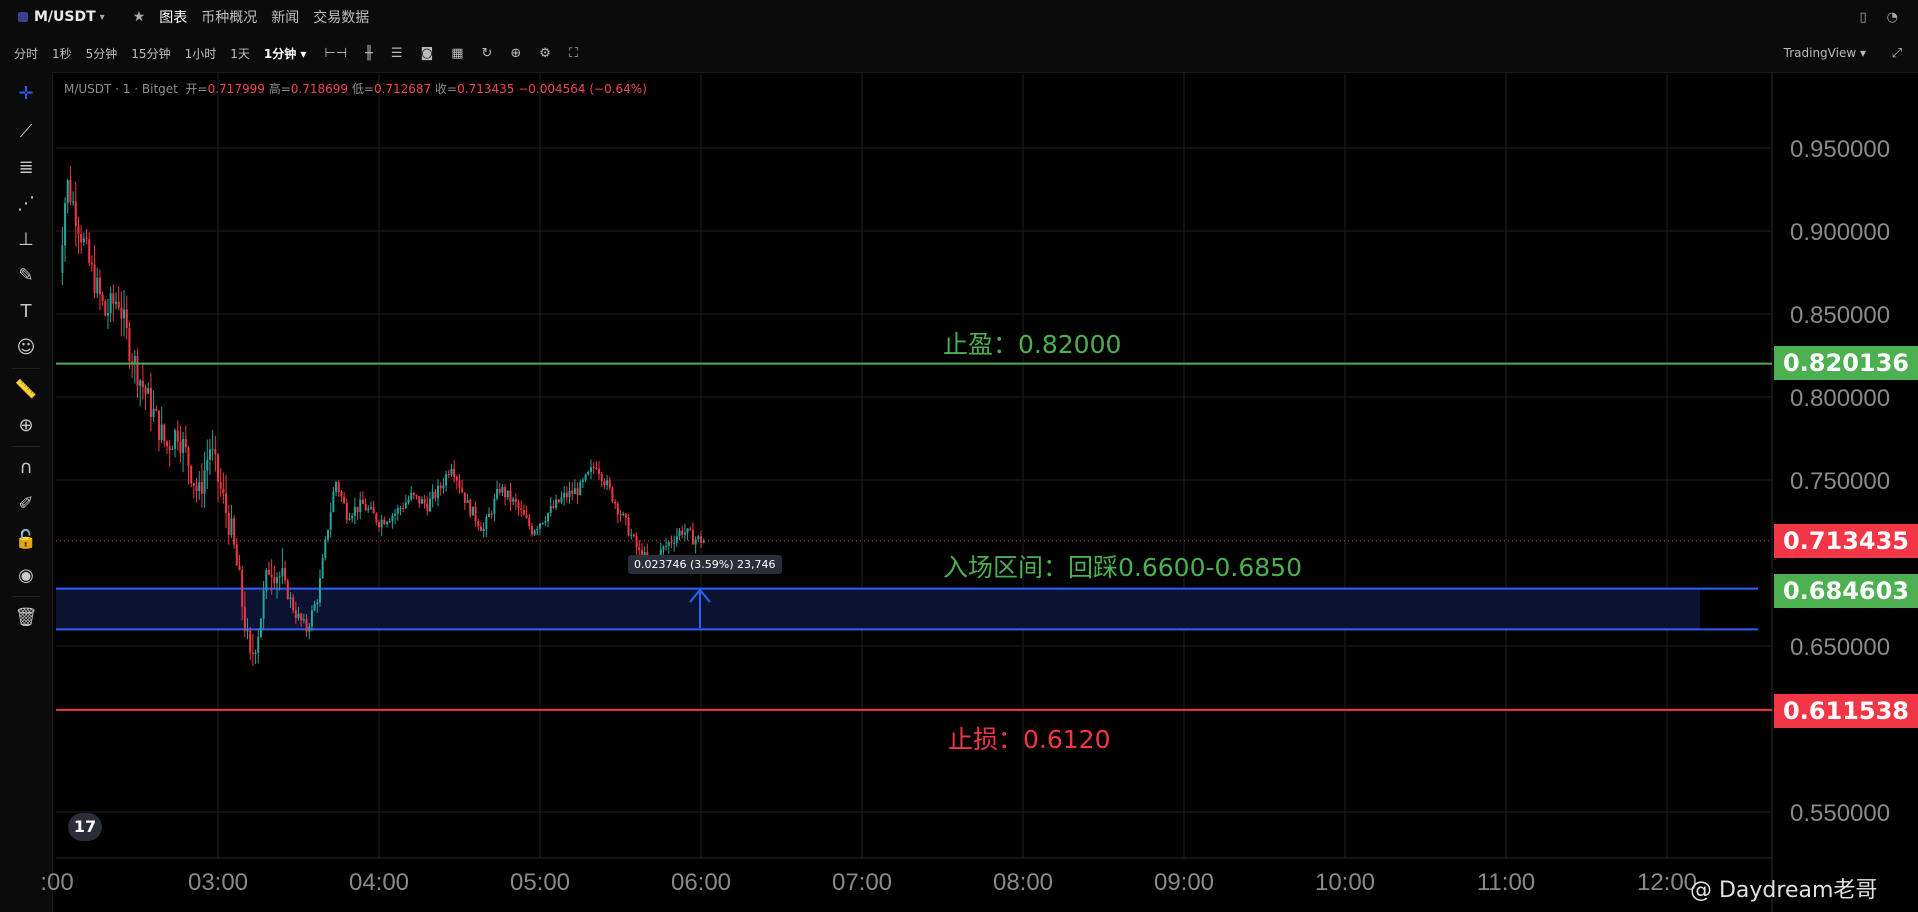 The image size is (1918, 912). Describe the element at coordinates (1840, 481) in the screenshot. I see `price-tick: 0.750000` at that location.